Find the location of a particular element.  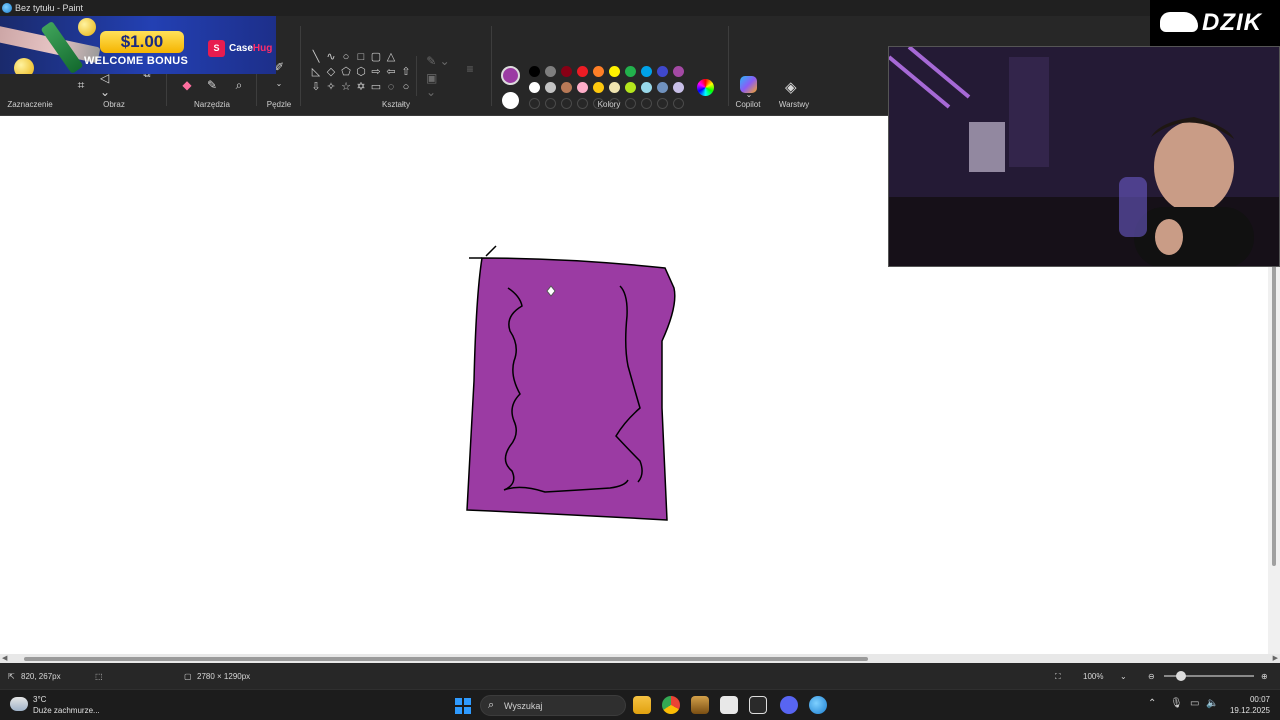

search-placeholder: Wyszukaj is located at coordinates (523, 706).